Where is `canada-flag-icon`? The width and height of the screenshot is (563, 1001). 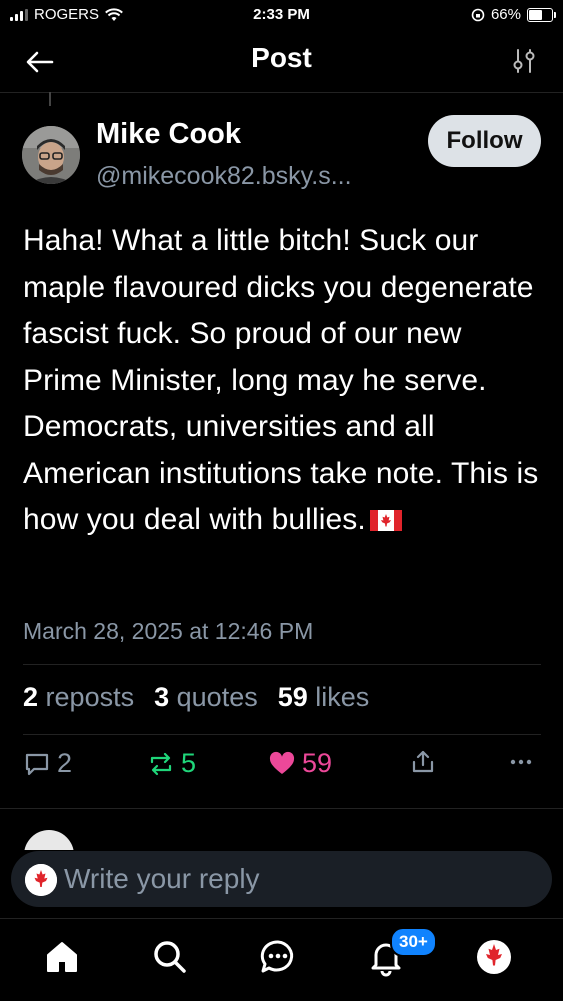 canada-flag-icon is located at coordinates (385, 520).